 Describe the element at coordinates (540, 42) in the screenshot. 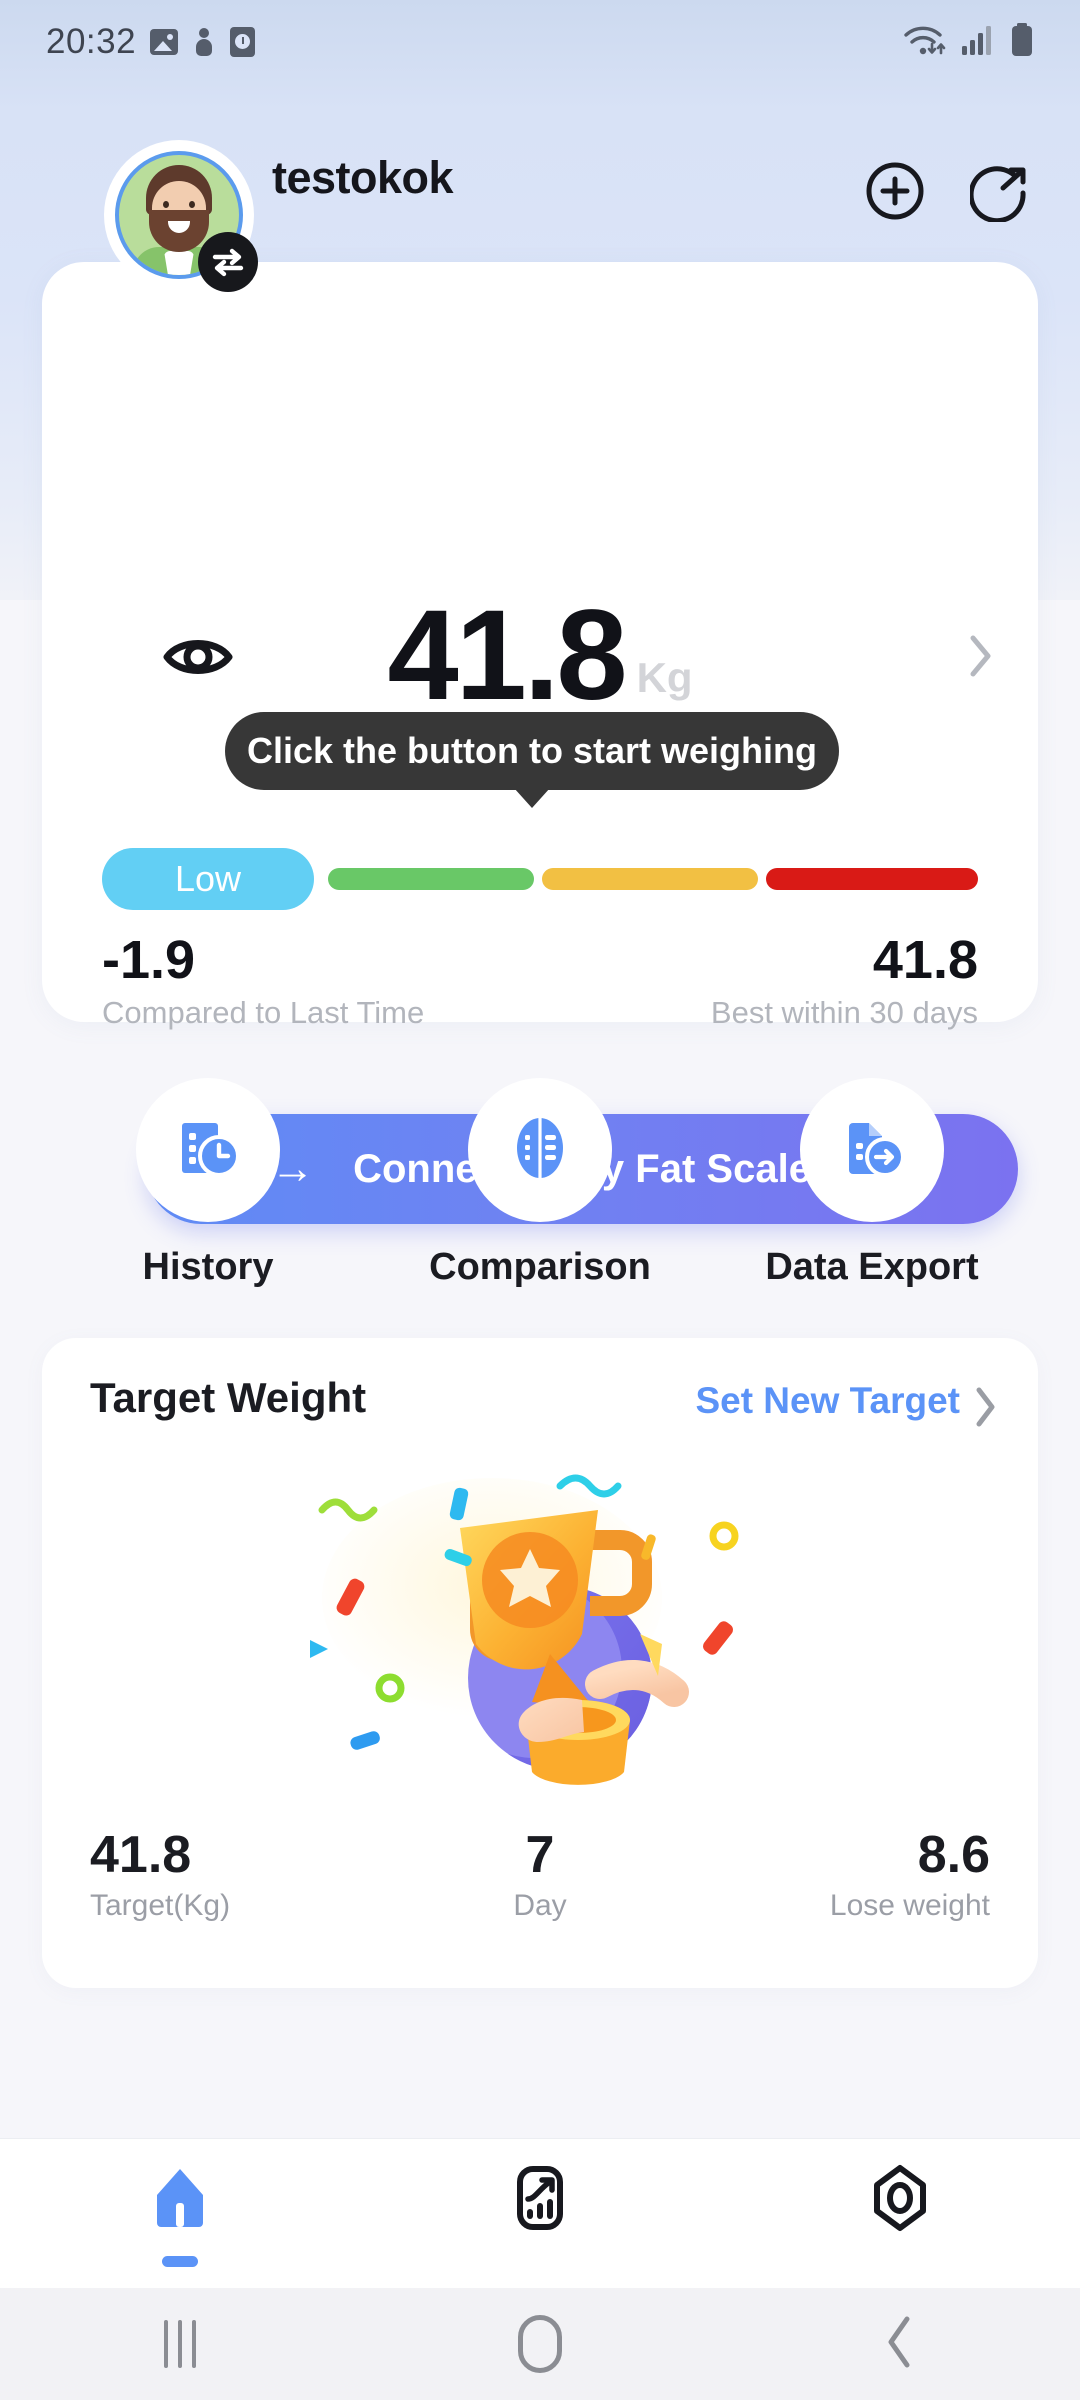

I see `status-bar: 20:32` at that location.